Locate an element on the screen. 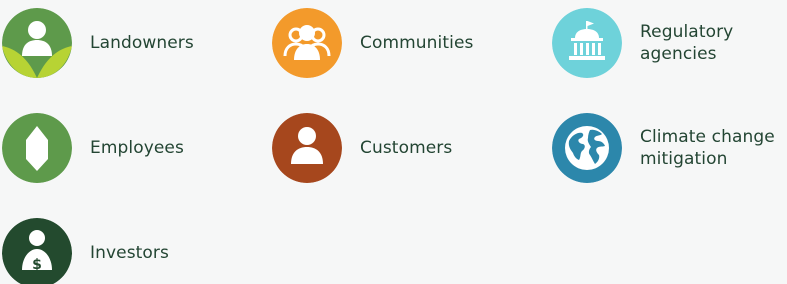  stakeholder-employees: Employees is located at coordinates (93, 148).